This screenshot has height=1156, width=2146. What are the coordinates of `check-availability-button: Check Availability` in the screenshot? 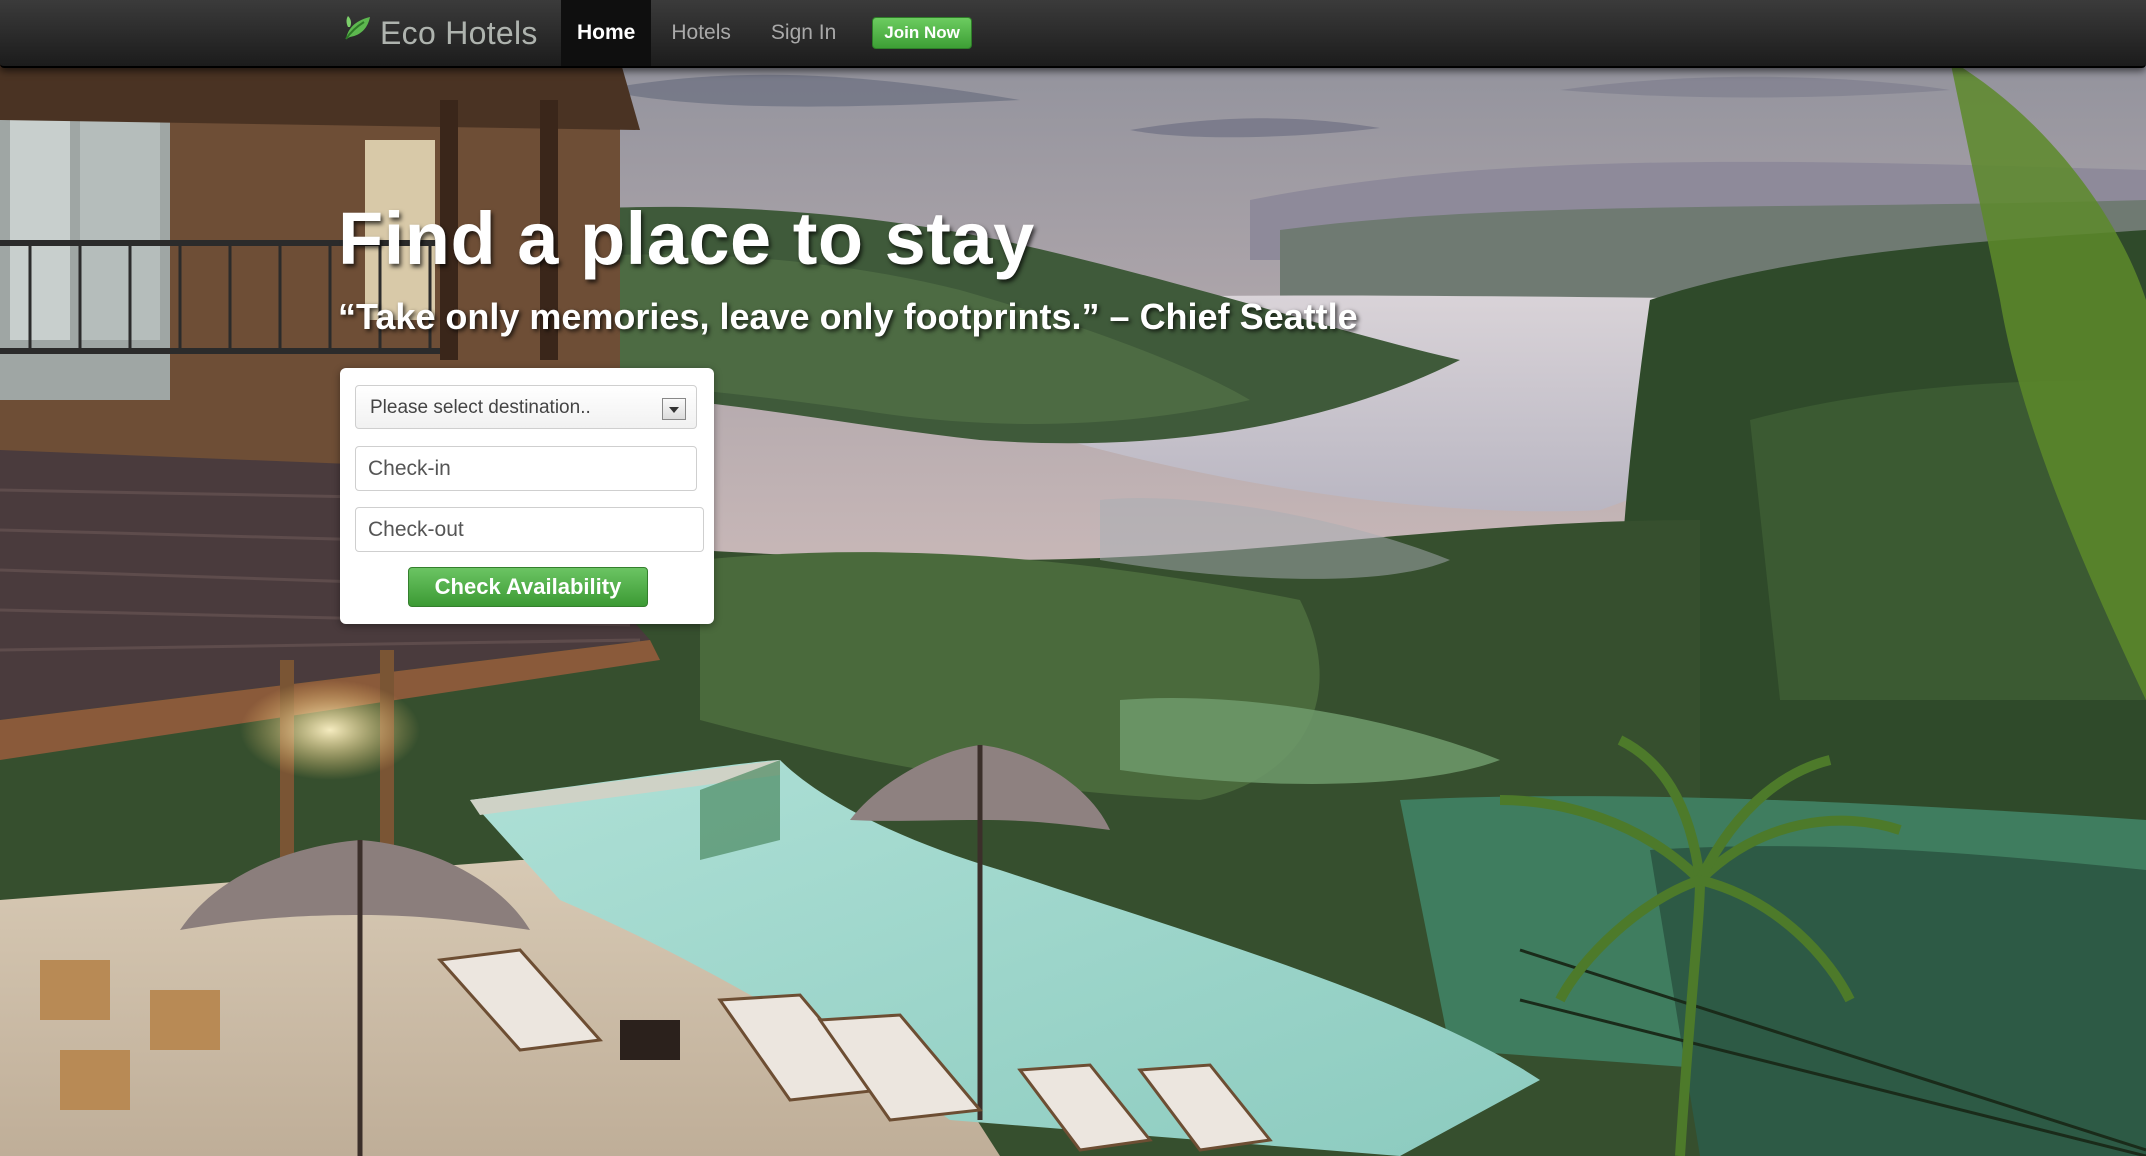 It's located at (528, 587).